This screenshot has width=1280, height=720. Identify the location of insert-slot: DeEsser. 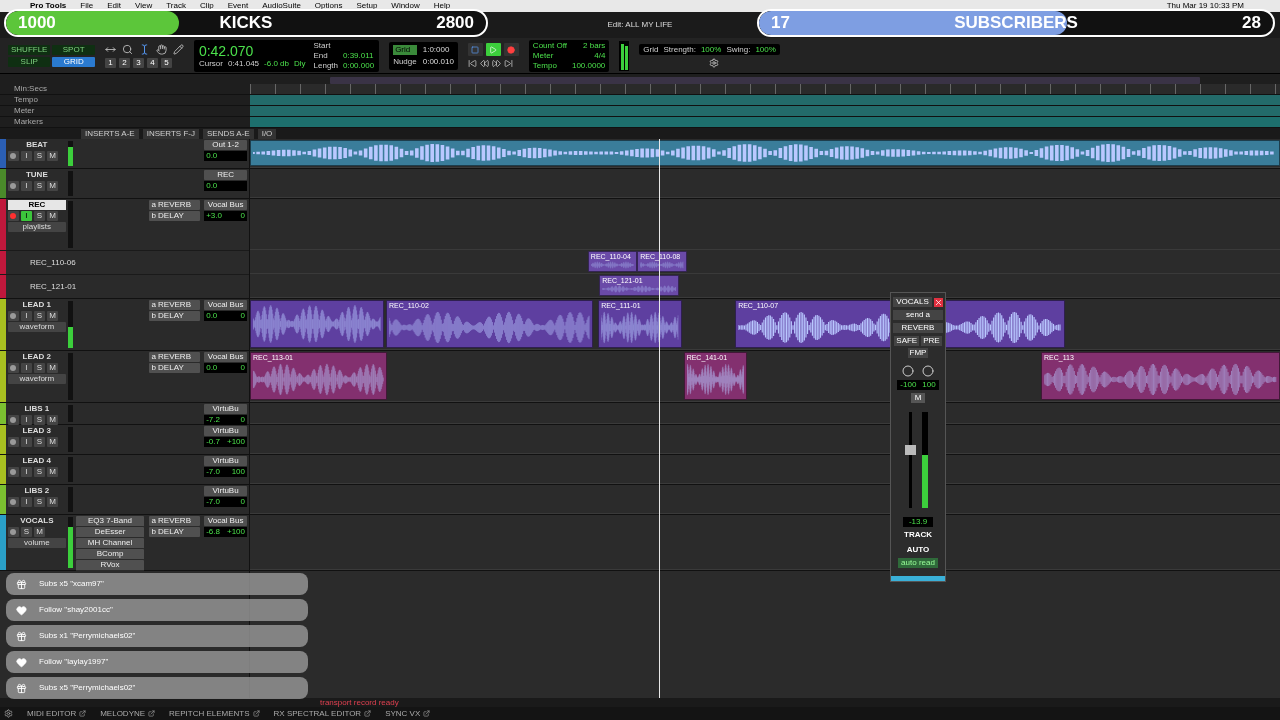
(110, 532).